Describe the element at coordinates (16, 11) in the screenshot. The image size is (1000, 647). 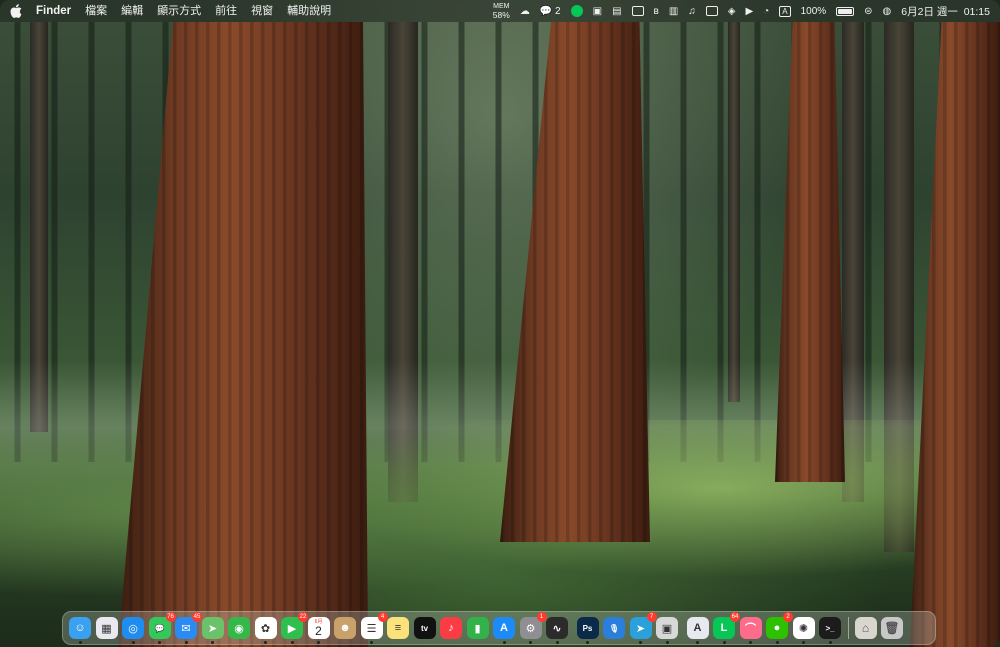
I see `apple-menu-icon` at that location.